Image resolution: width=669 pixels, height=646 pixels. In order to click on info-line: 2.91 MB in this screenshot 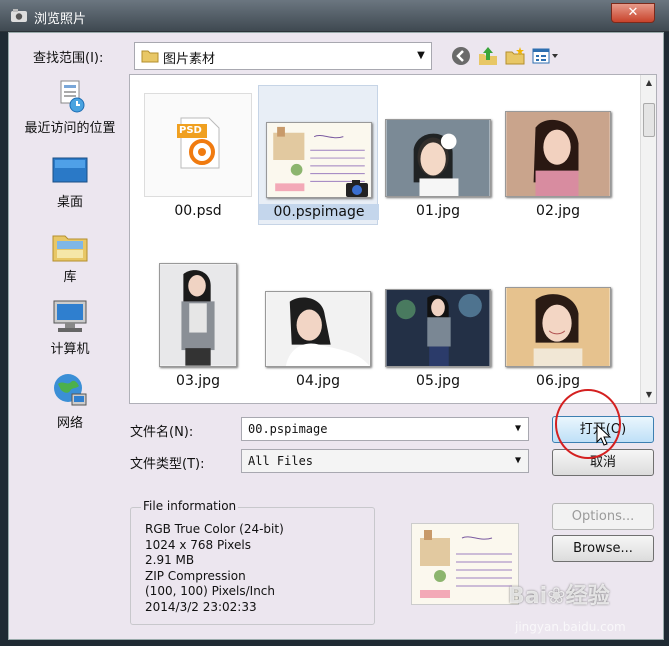, I will do `click(170, 560)`.